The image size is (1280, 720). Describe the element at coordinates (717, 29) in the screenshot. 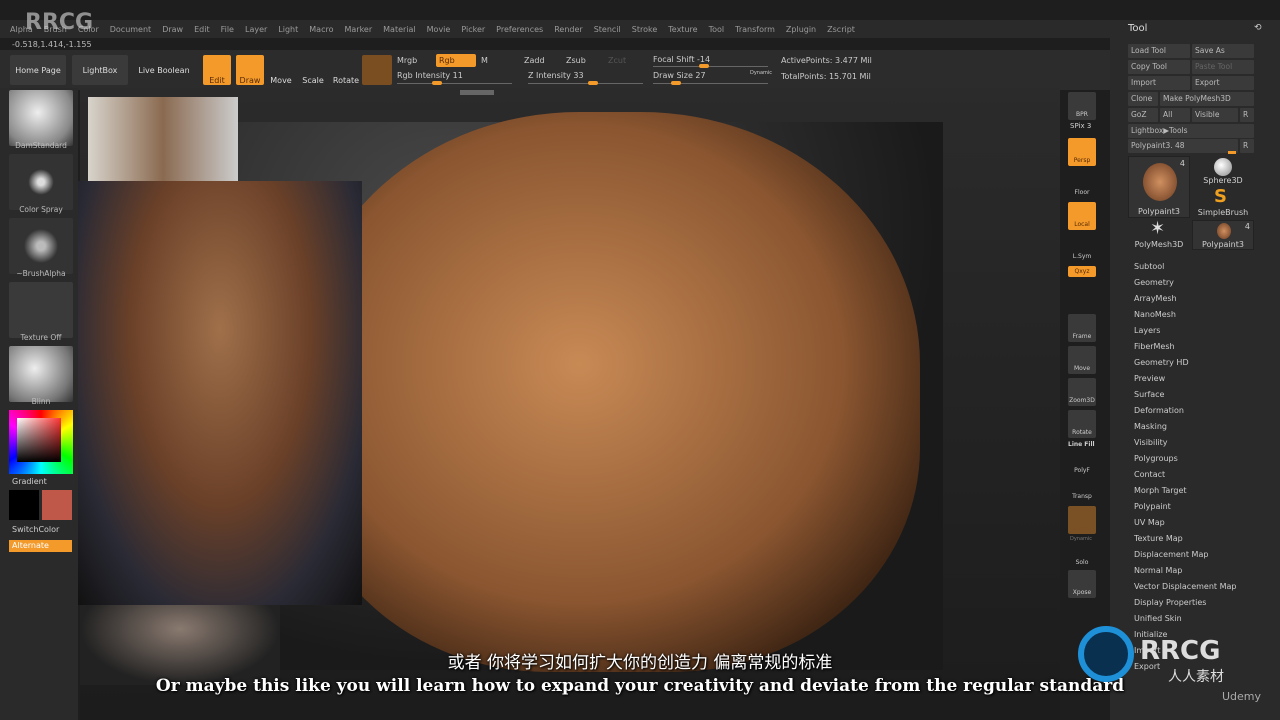

I see `menu-tool: Tool` at that location.